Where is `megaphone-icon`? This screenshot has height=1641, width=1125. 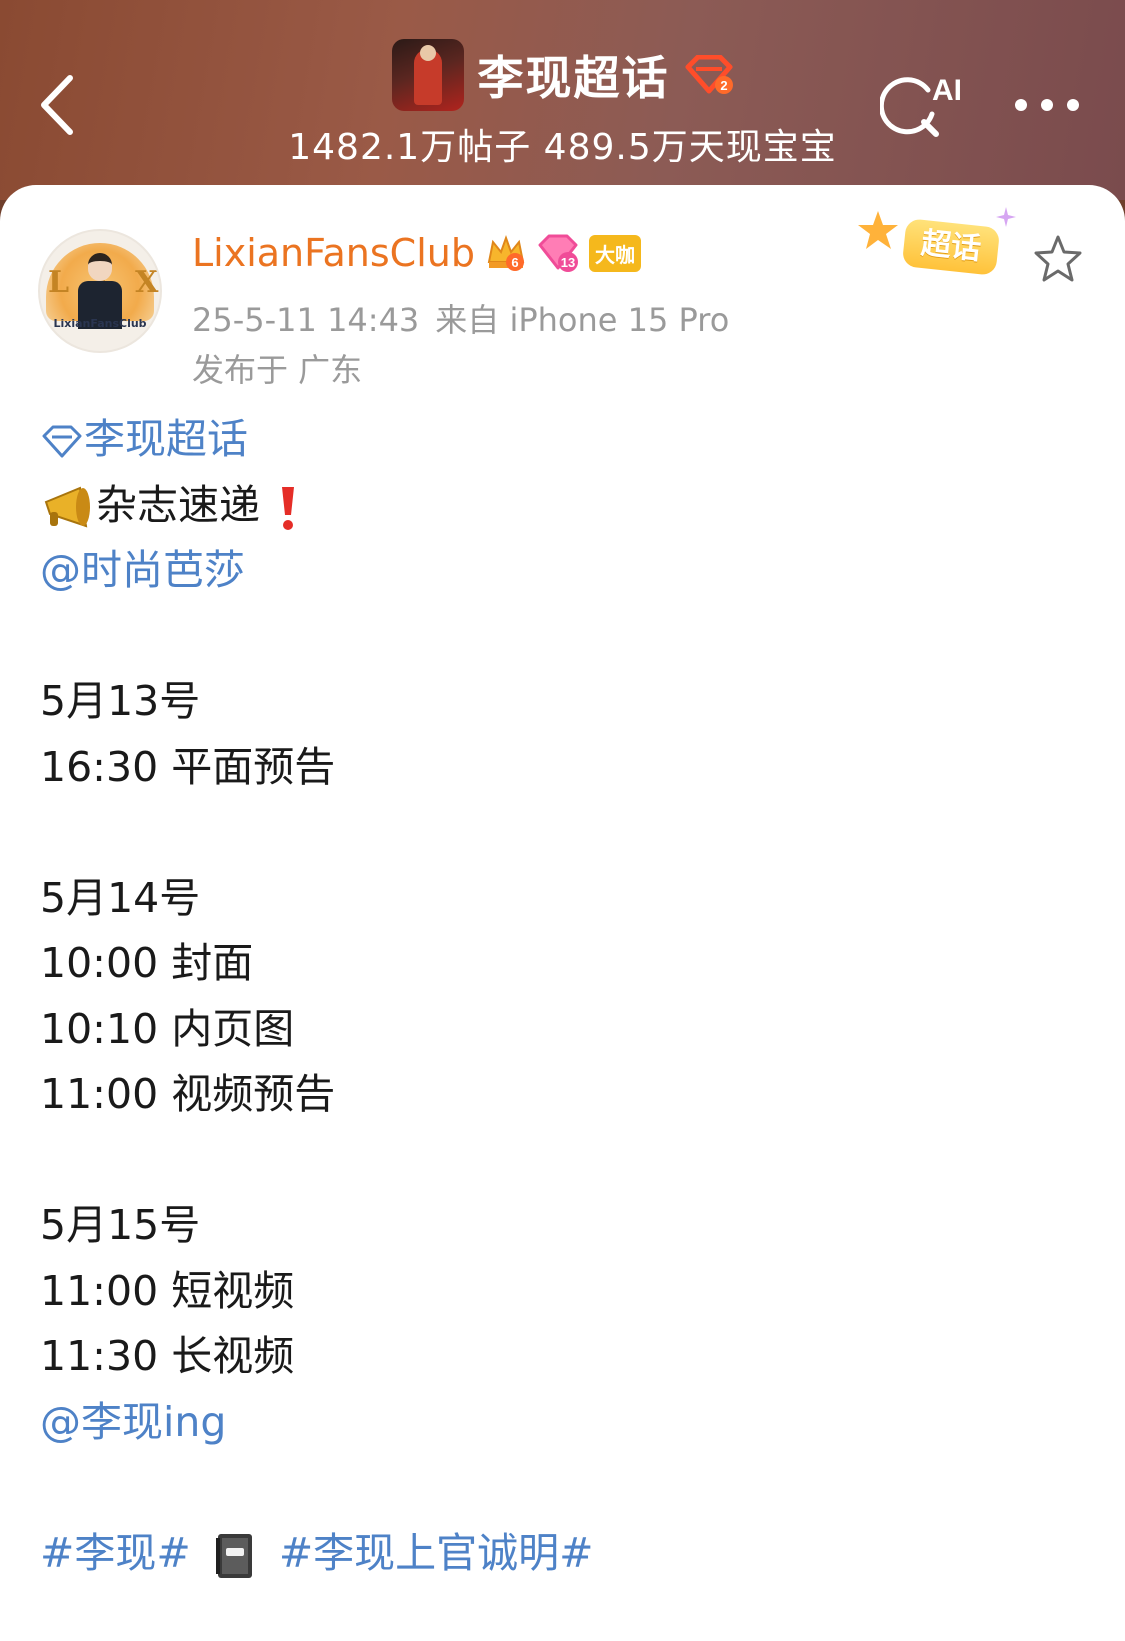
megaphone-icon is located at coordinates (67, 506).